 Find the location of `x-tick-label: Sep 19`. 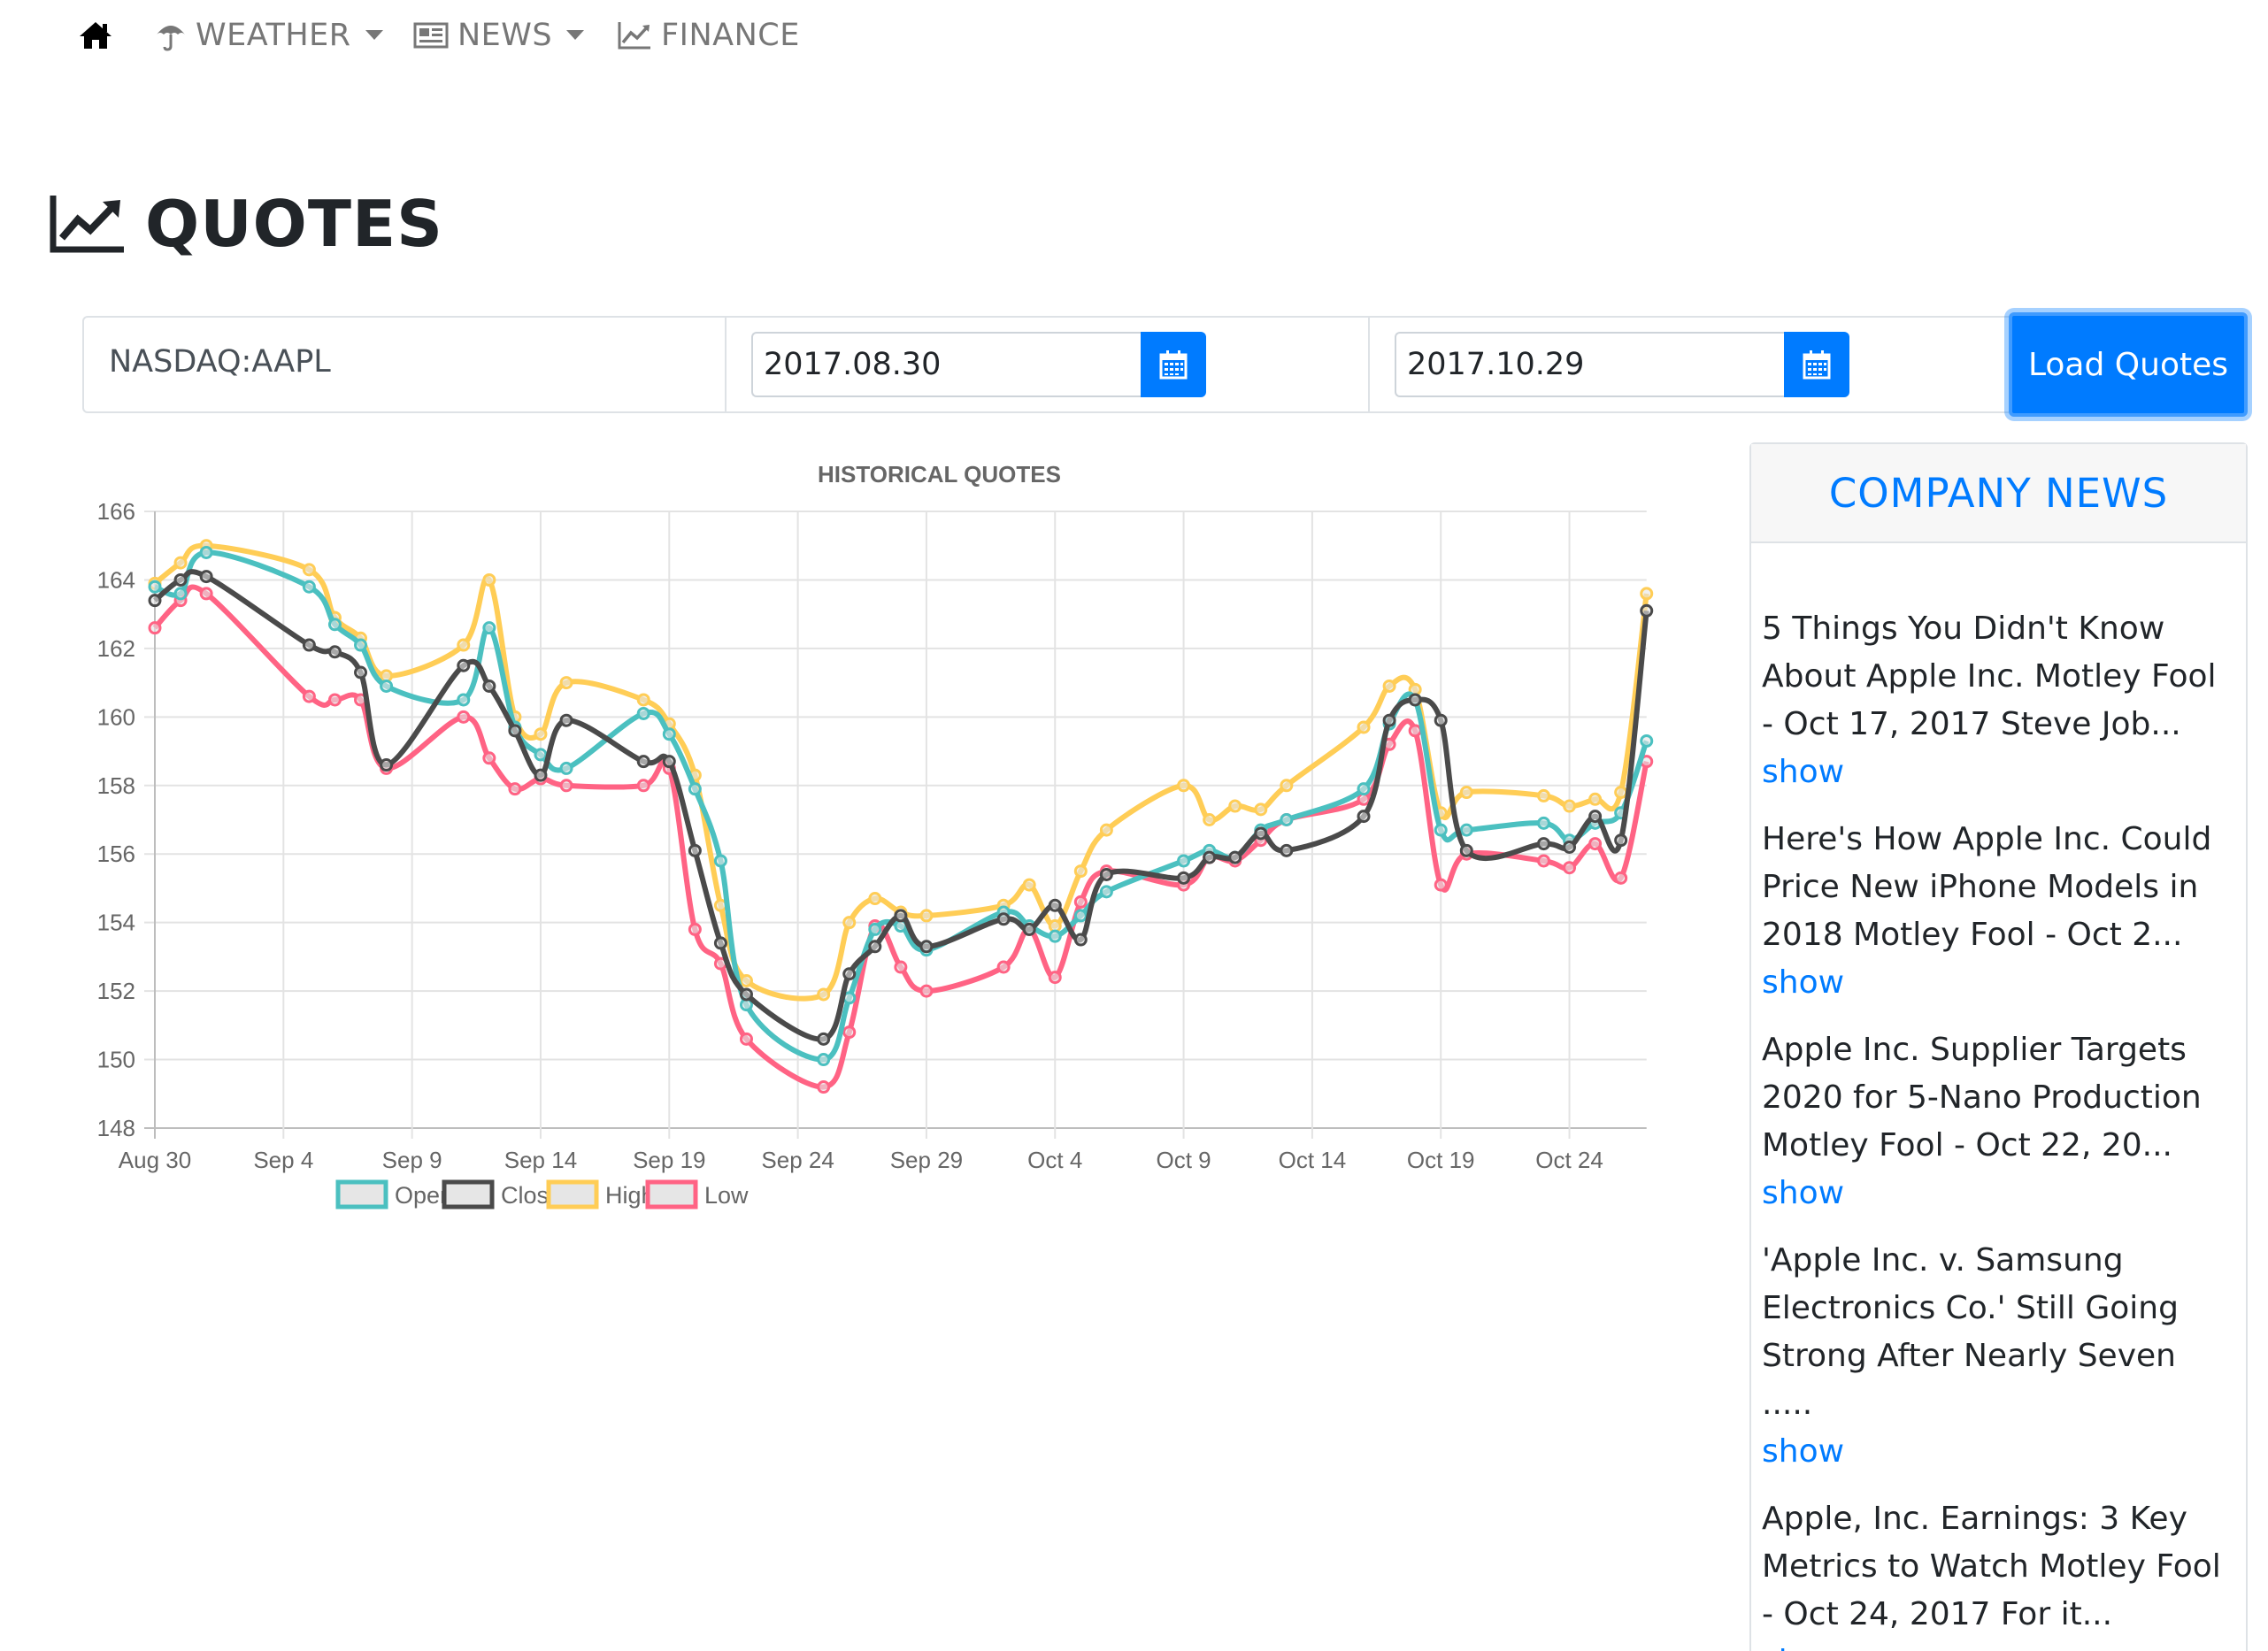

x-tick-label: Sep 19 is located at coordinates (669, 1160).